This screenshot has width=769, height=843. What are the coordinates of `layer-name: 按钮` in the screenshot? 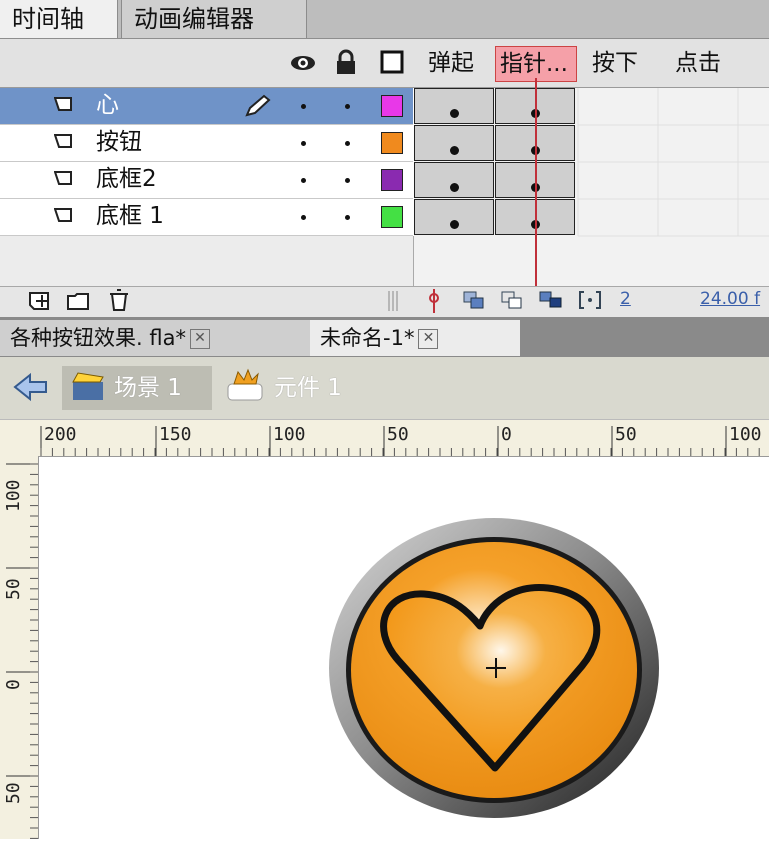 It's located at (119, 142).